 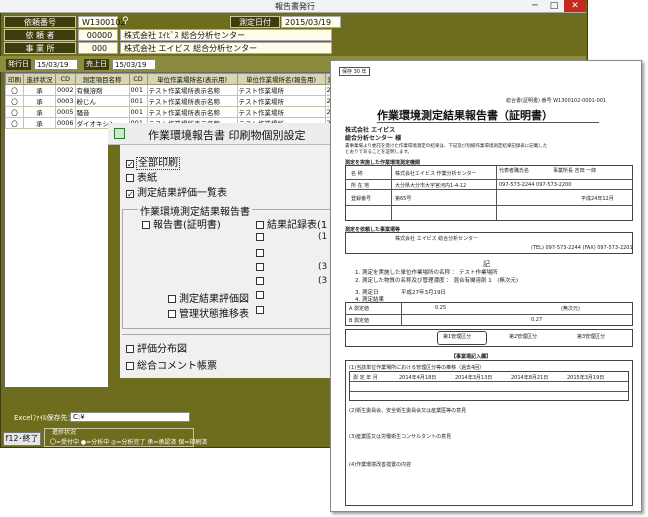 I want to click on rep-value: 事業所長 吉田 一郎, so click(x=575, y=171).